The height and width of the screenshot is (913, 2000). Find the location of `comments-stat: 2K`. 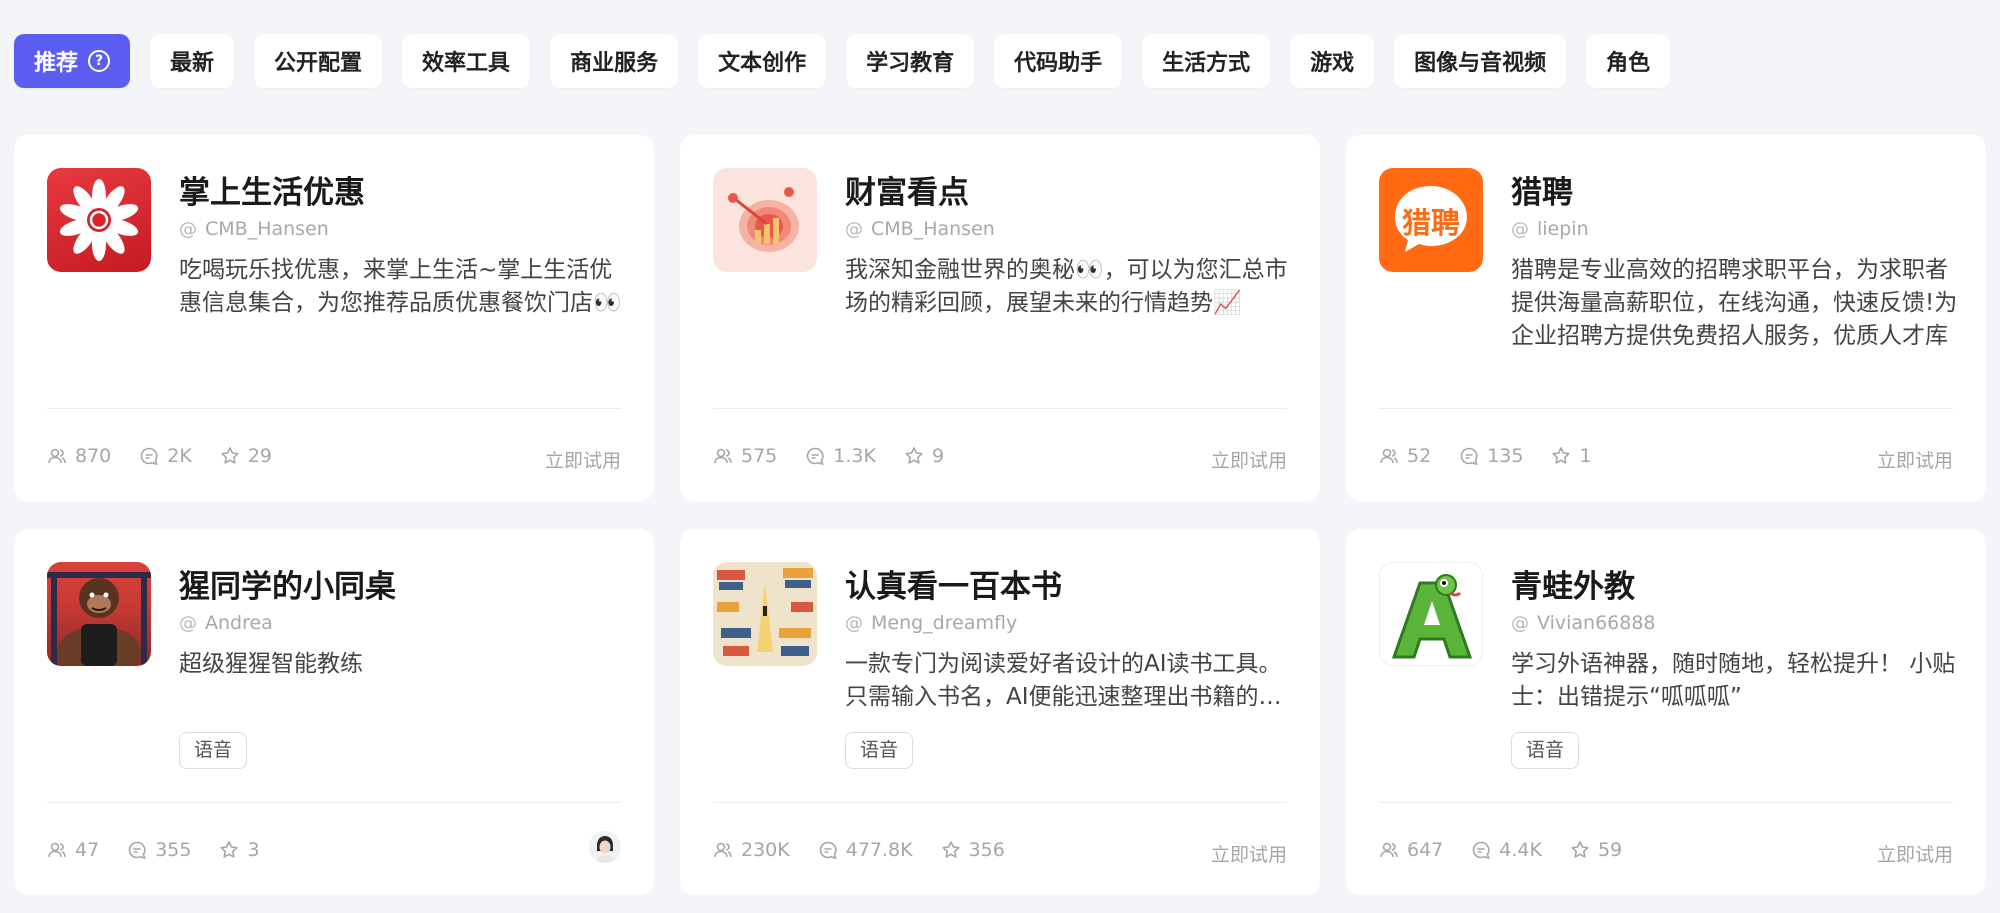

comments-stat: 2K is located at coordinates (165, 456).